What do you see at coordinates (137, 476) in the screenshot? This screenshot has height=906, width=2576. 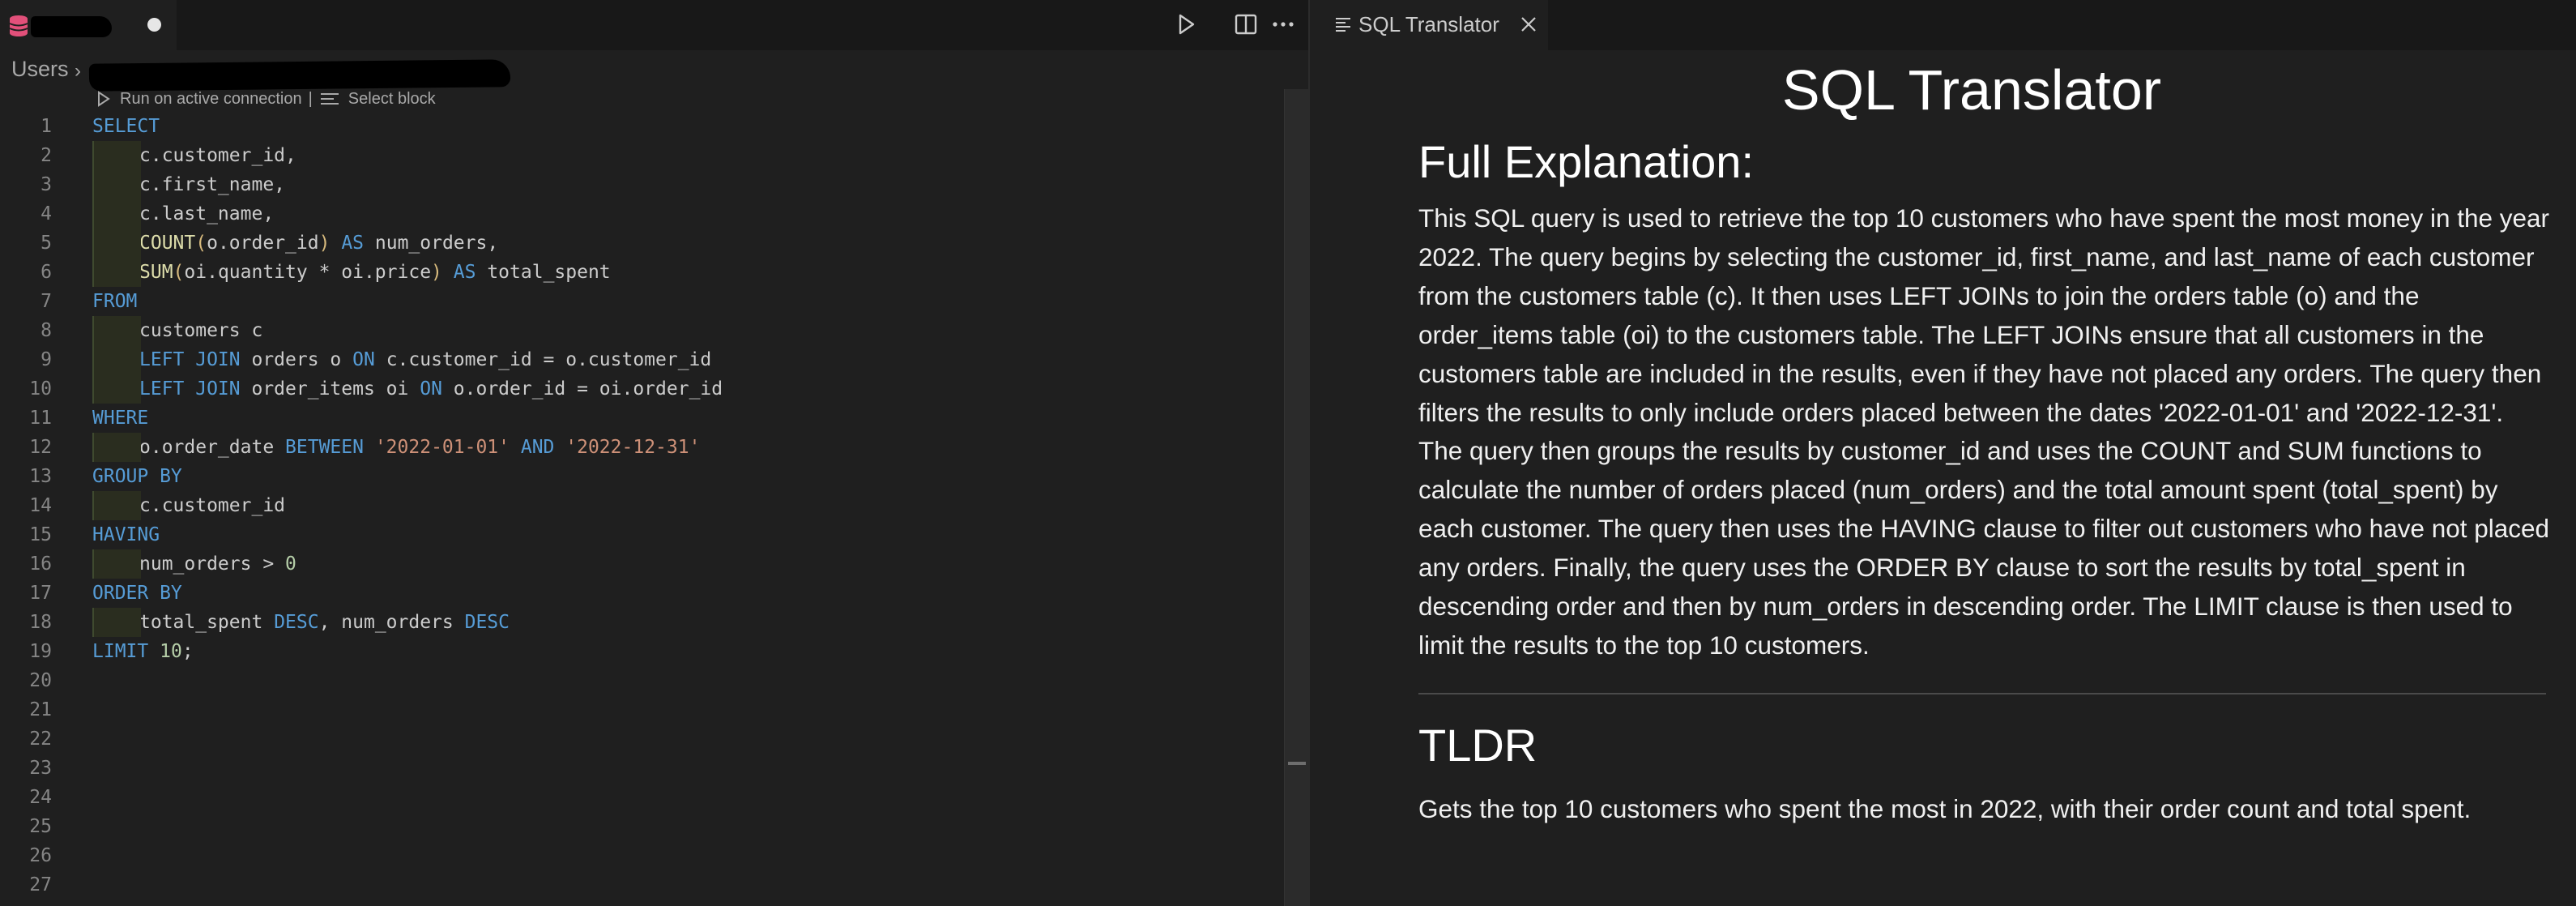 I see `keyword: GROUP BY` at bounding box center [137, 476].